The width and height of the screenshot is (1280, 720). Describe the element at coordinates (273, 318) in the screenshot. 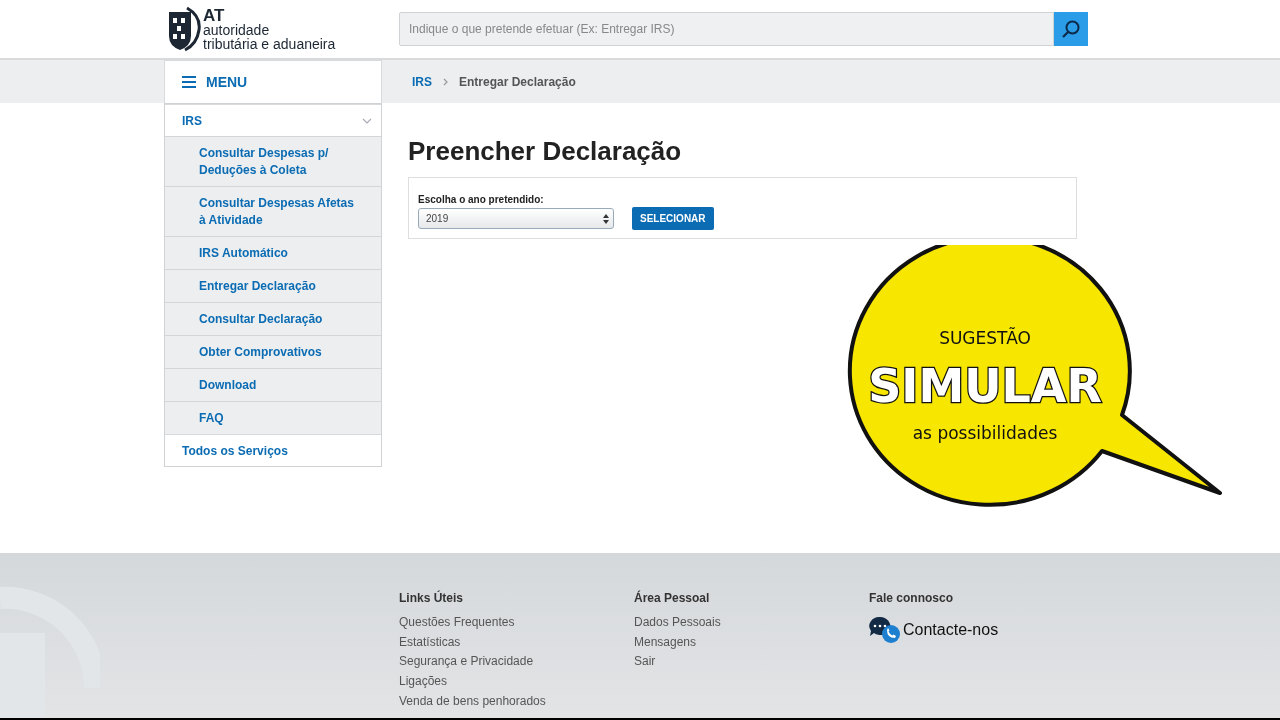

I see `submenu-item: Consultar Declaração` at that location.